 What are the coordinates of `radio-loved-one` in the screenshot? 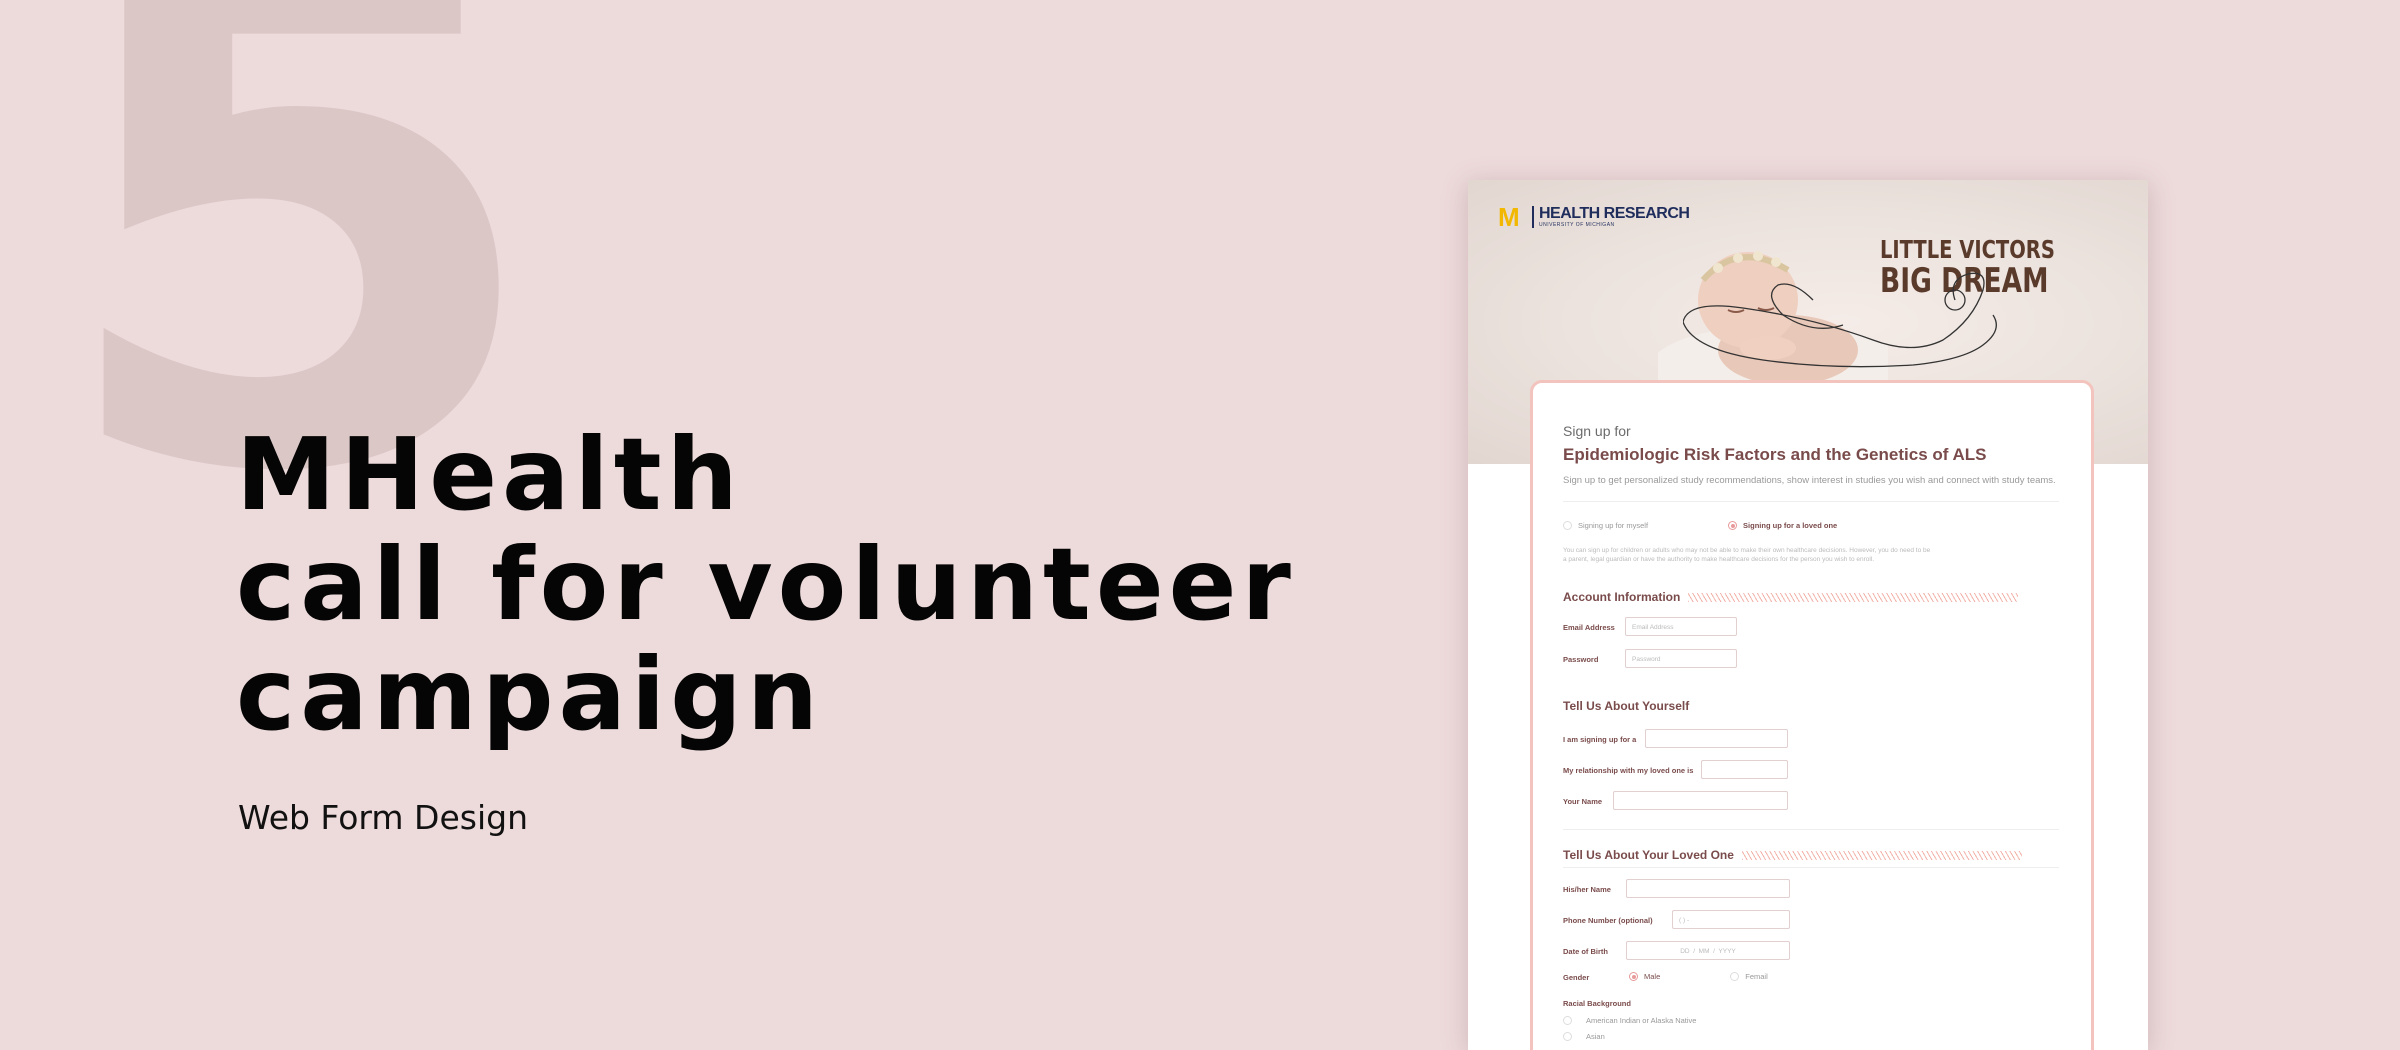 It's located at (1733, 525).